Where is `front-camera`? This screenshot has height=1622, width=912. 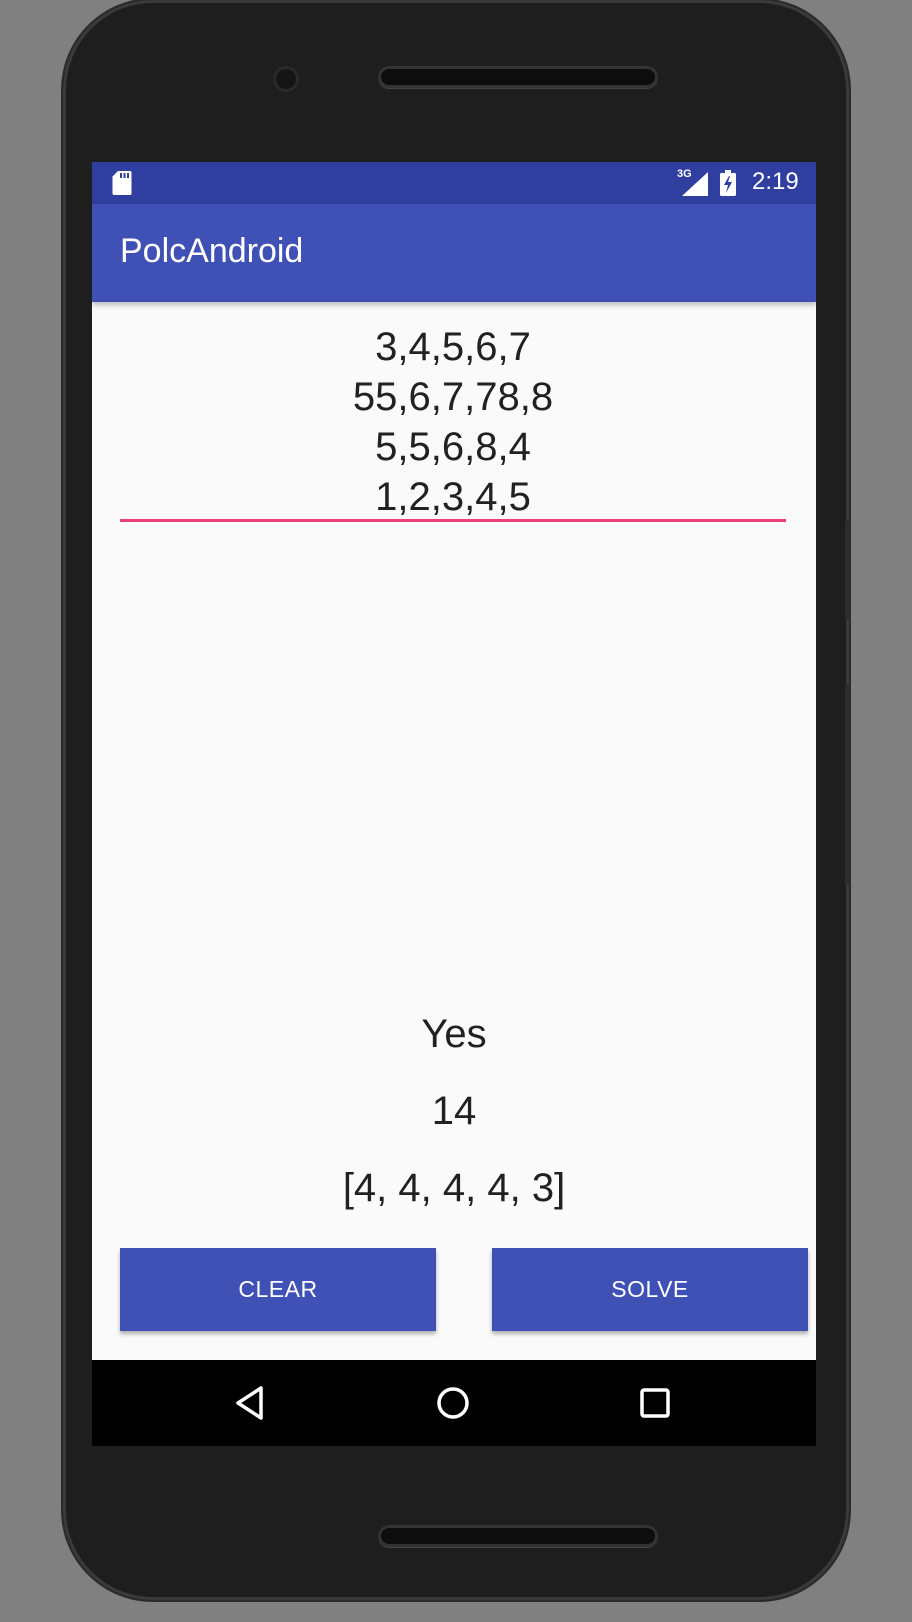
front-camera is located at coordinates (286, 79).